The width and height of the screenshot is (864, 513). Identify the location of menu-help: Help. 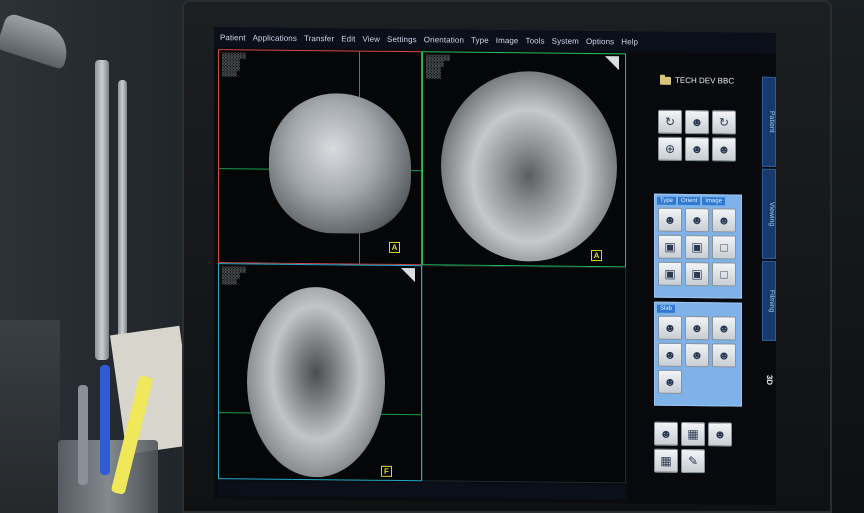
(629, 41).